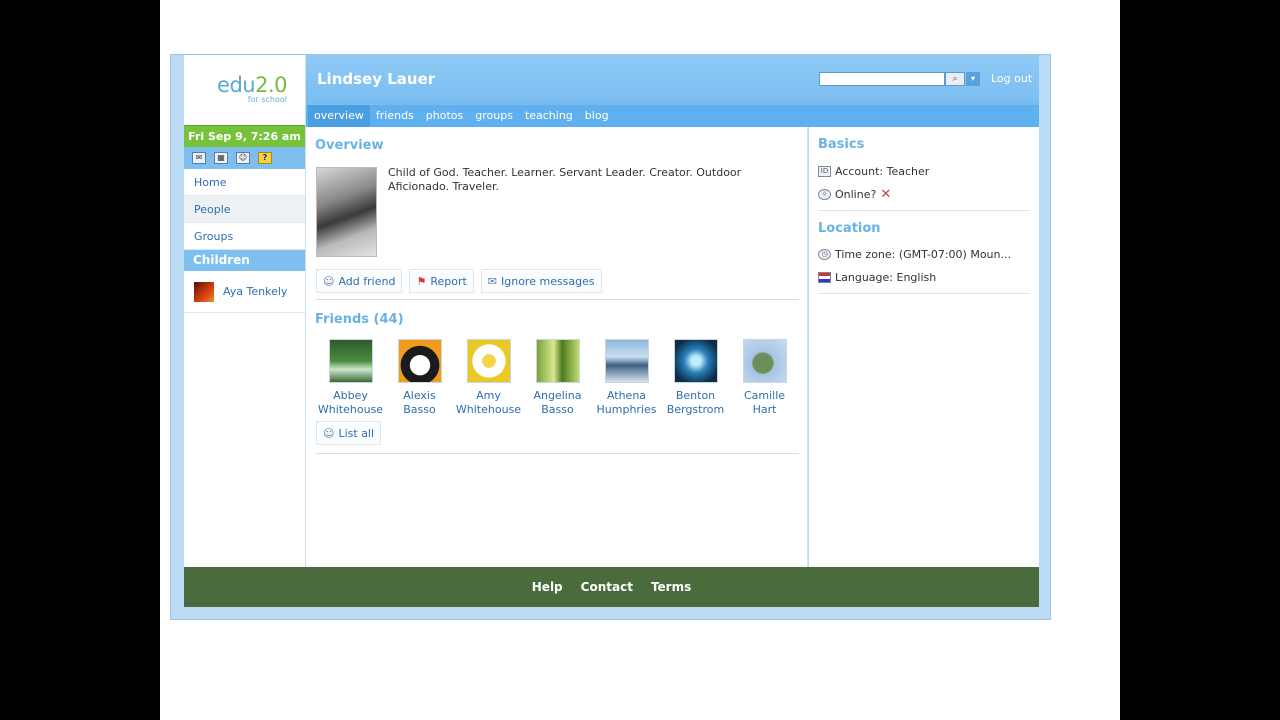 The image size is (1280, 720). Describe the element at coordinates (548, 281) in the screenshot. I see `ignore-messages-label: Ignore messages` at that location.